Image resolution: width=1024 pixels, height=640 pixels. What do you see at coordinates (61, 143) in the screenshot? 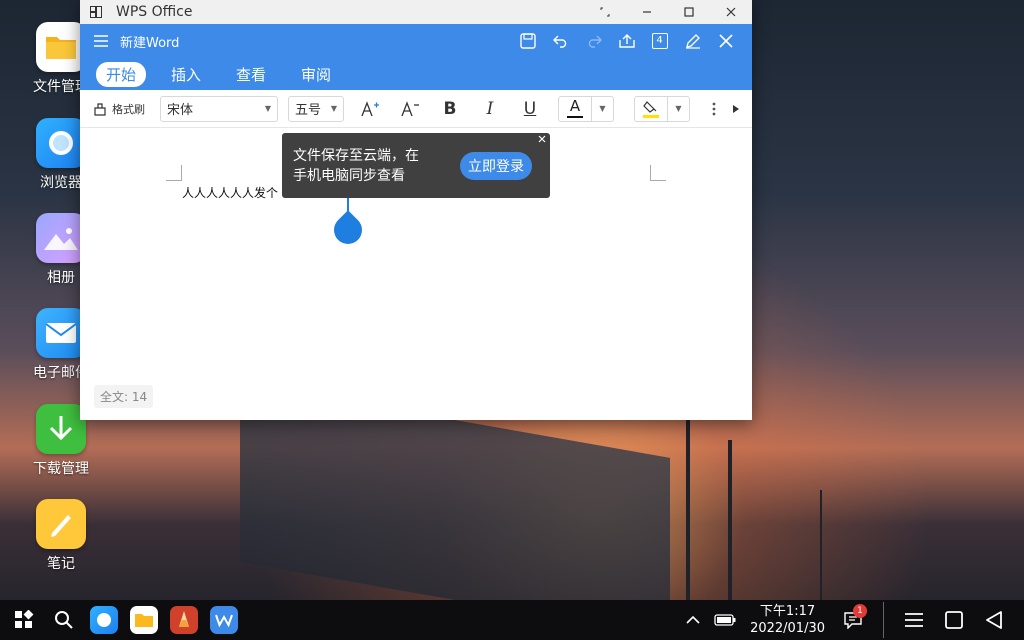
I see `browser-icon` at bounding box center [61, 143].